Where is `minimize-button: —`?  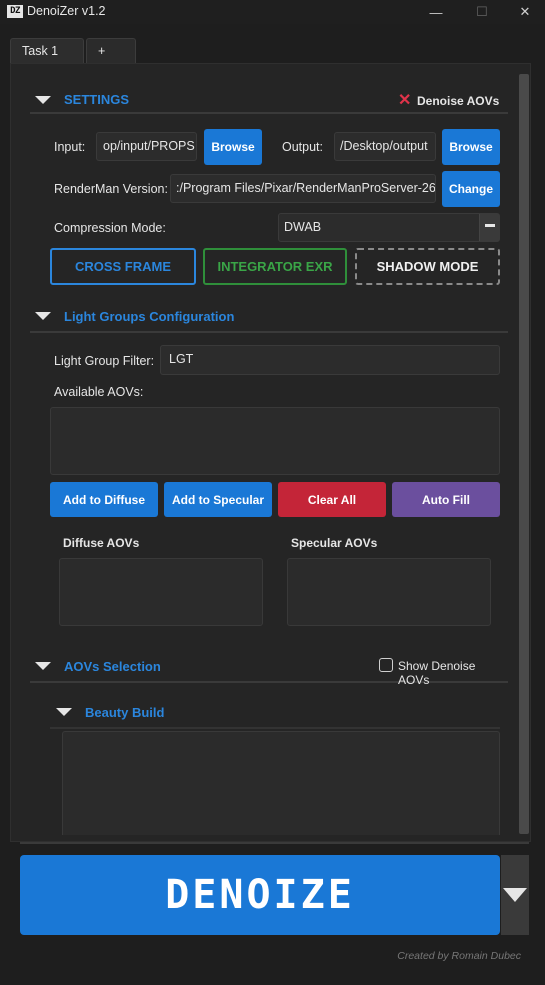 minimize-button: — is located at coordinates (436, 12).